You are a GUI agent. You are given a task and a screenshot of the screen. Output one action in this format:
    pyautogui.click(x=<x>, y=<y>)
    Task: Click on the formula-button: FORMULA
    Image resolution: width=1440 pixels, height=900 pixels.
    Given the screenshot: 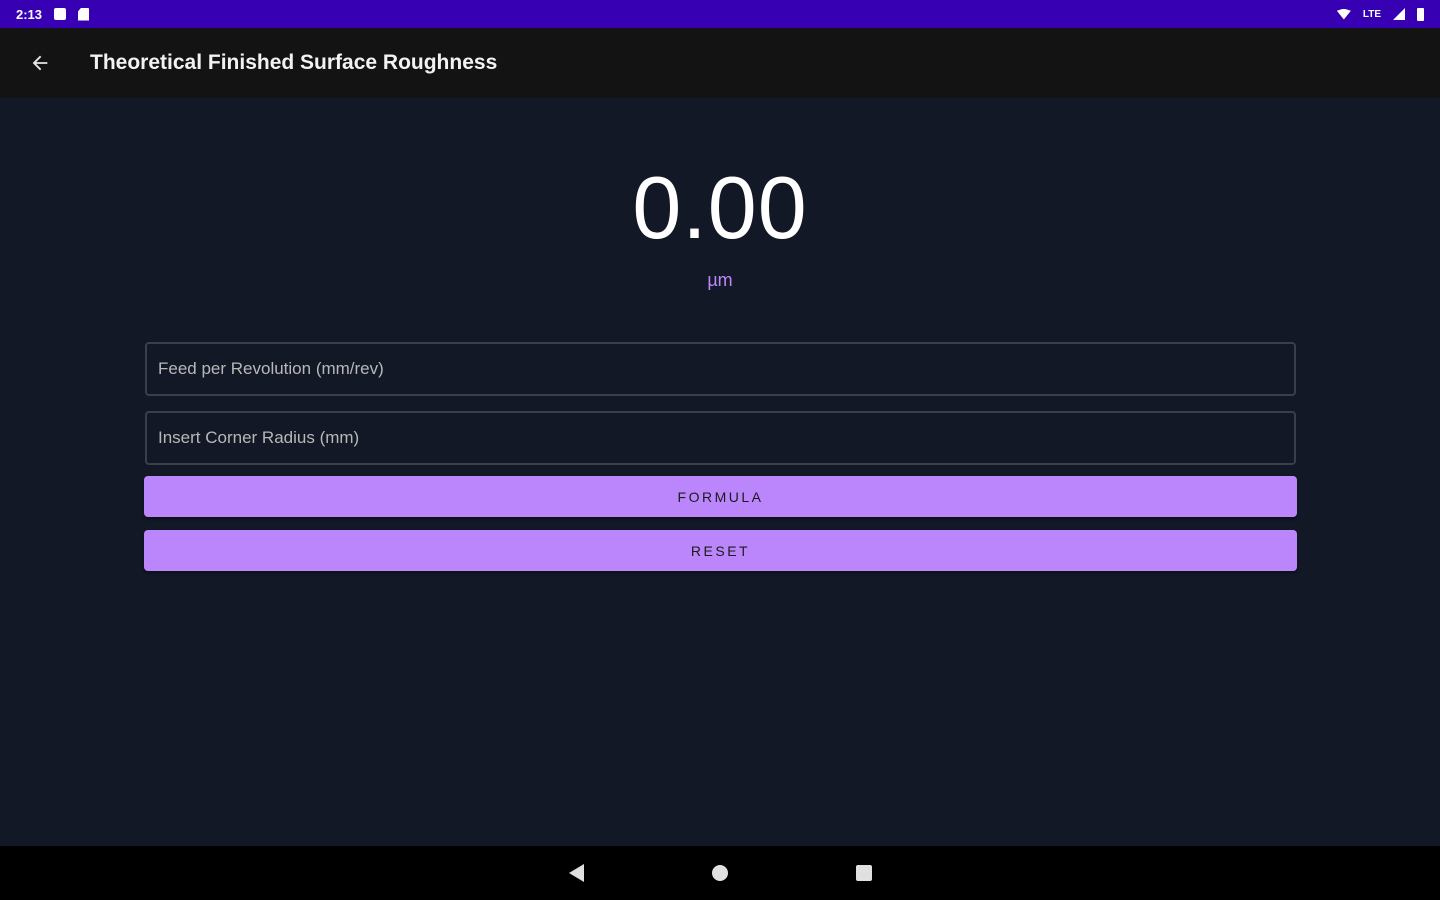 What is the action you would take?
    pyautogui.click(x=720, y=496)
    